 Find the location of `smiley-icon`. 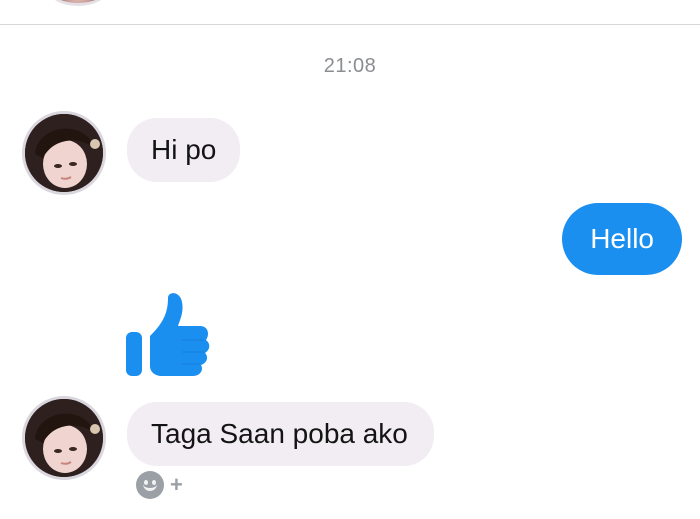

smiley-icon is located at coordinates (150, 485).